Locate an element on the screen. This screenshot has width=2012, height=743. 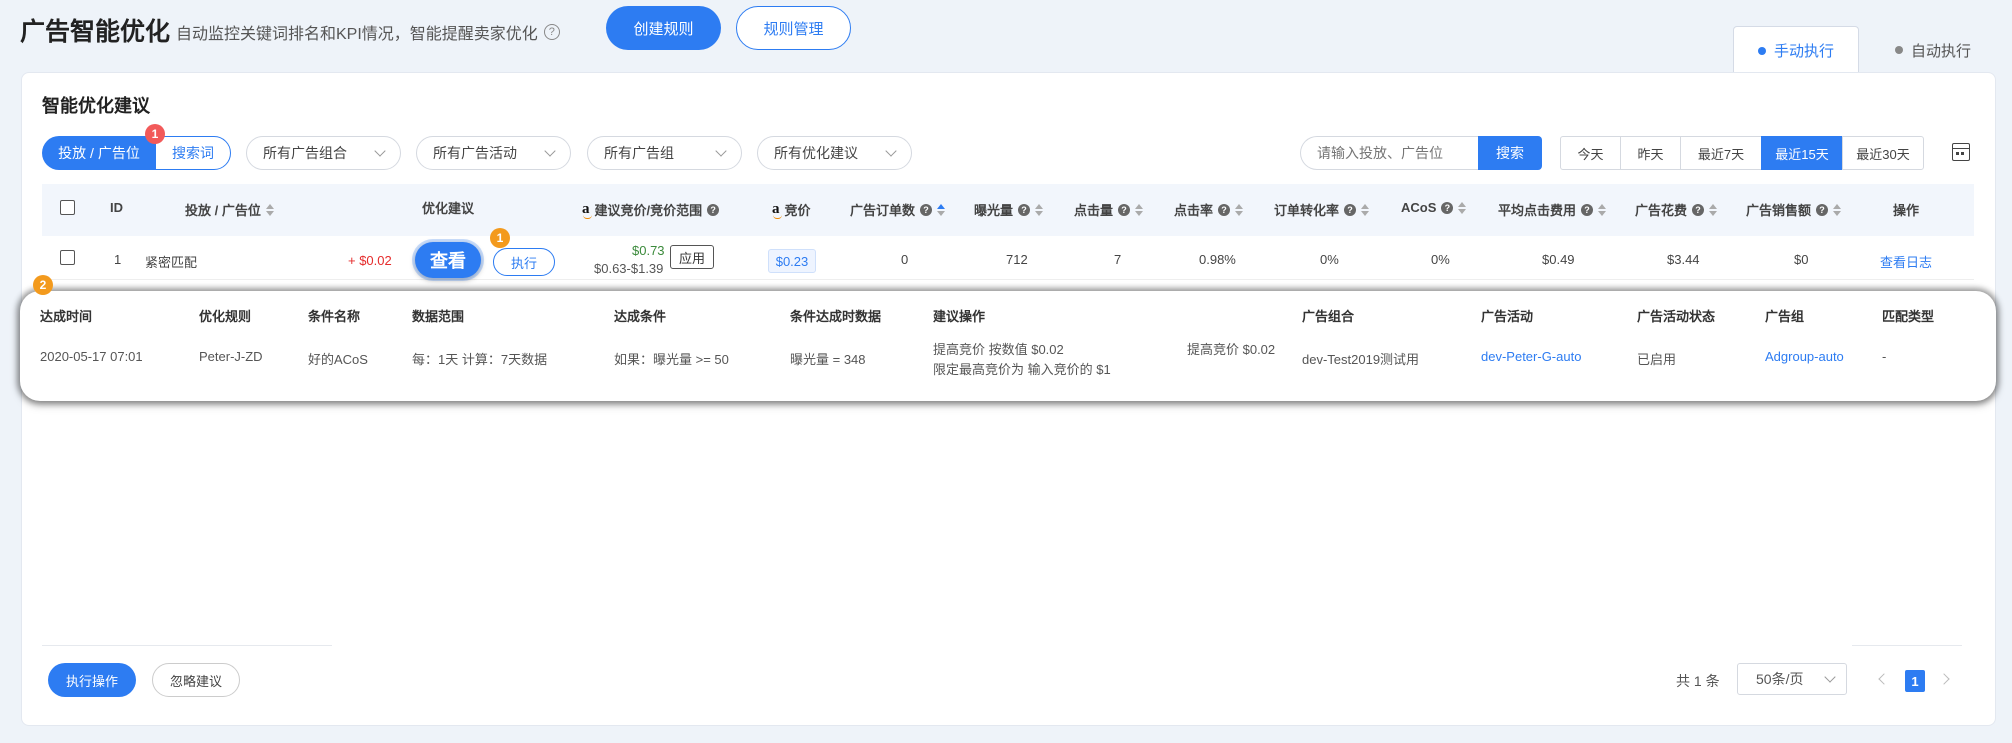
suggestion-dropdown: 所有优化建议 is located at coordinates (834, 153).